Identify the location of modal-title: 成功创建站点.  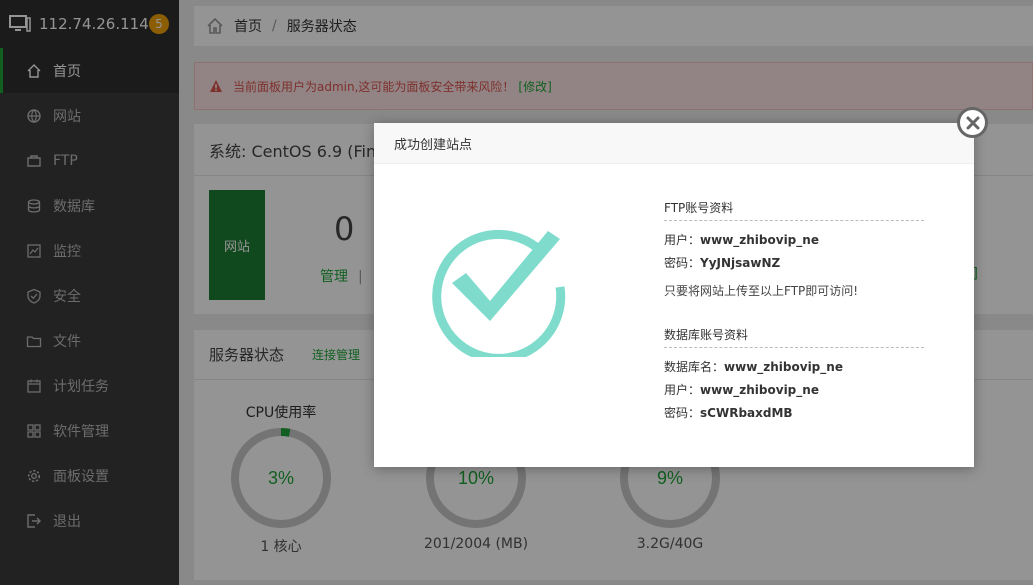
(674, 143).